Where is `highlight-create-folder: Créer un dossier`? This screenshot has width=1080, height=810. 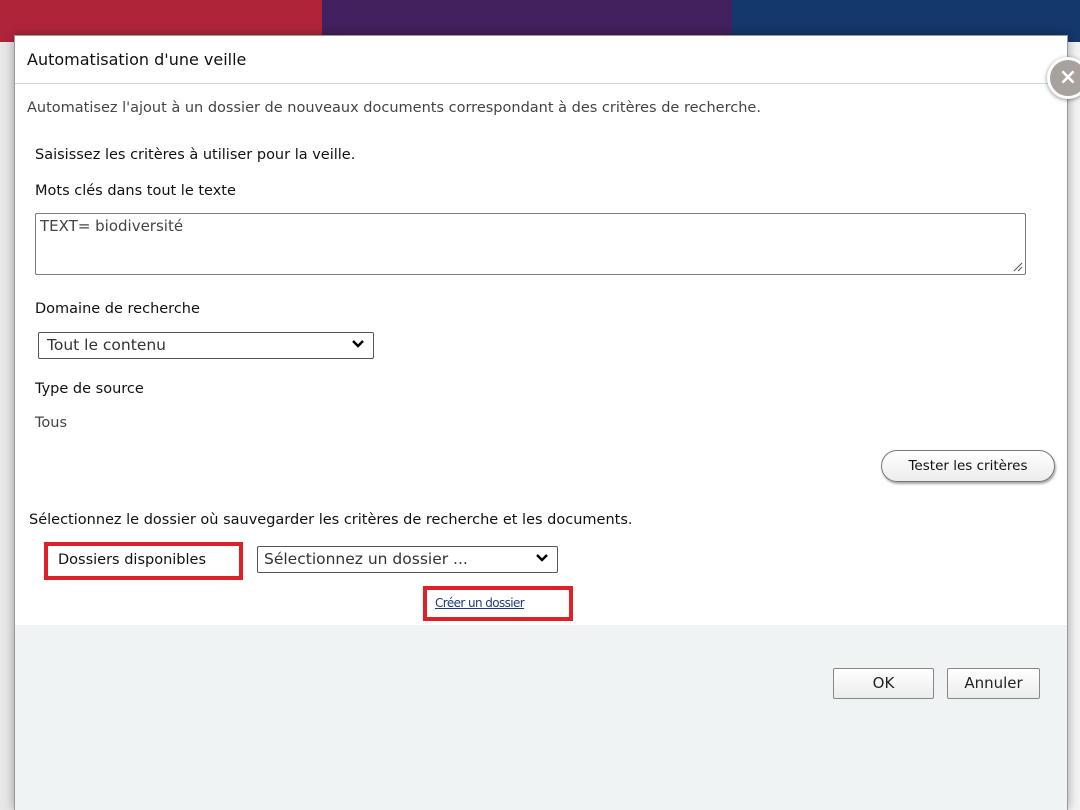 highlight-create-folder: Créer un dossier is located at coordinates (498, 603).